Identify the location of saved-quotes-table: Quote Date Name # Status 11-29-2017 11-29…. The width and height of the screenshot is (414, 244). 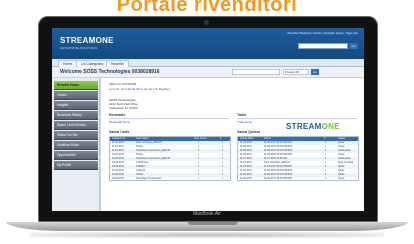
(298, 158).